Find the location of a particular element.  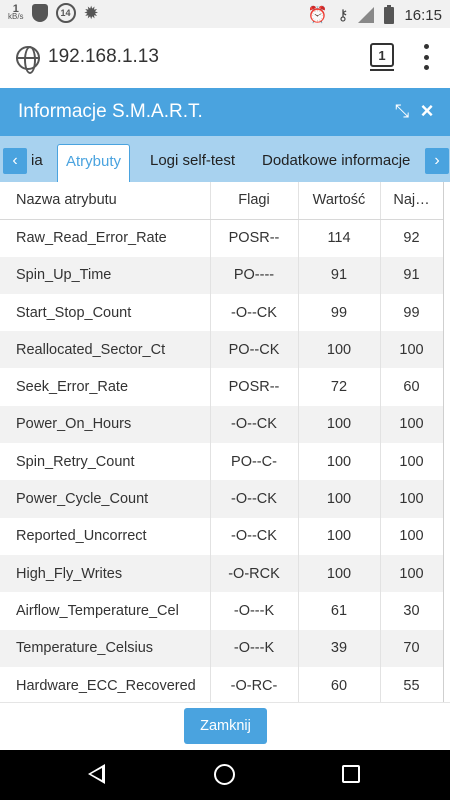

signal-icon is located at coordinates (366, 15).